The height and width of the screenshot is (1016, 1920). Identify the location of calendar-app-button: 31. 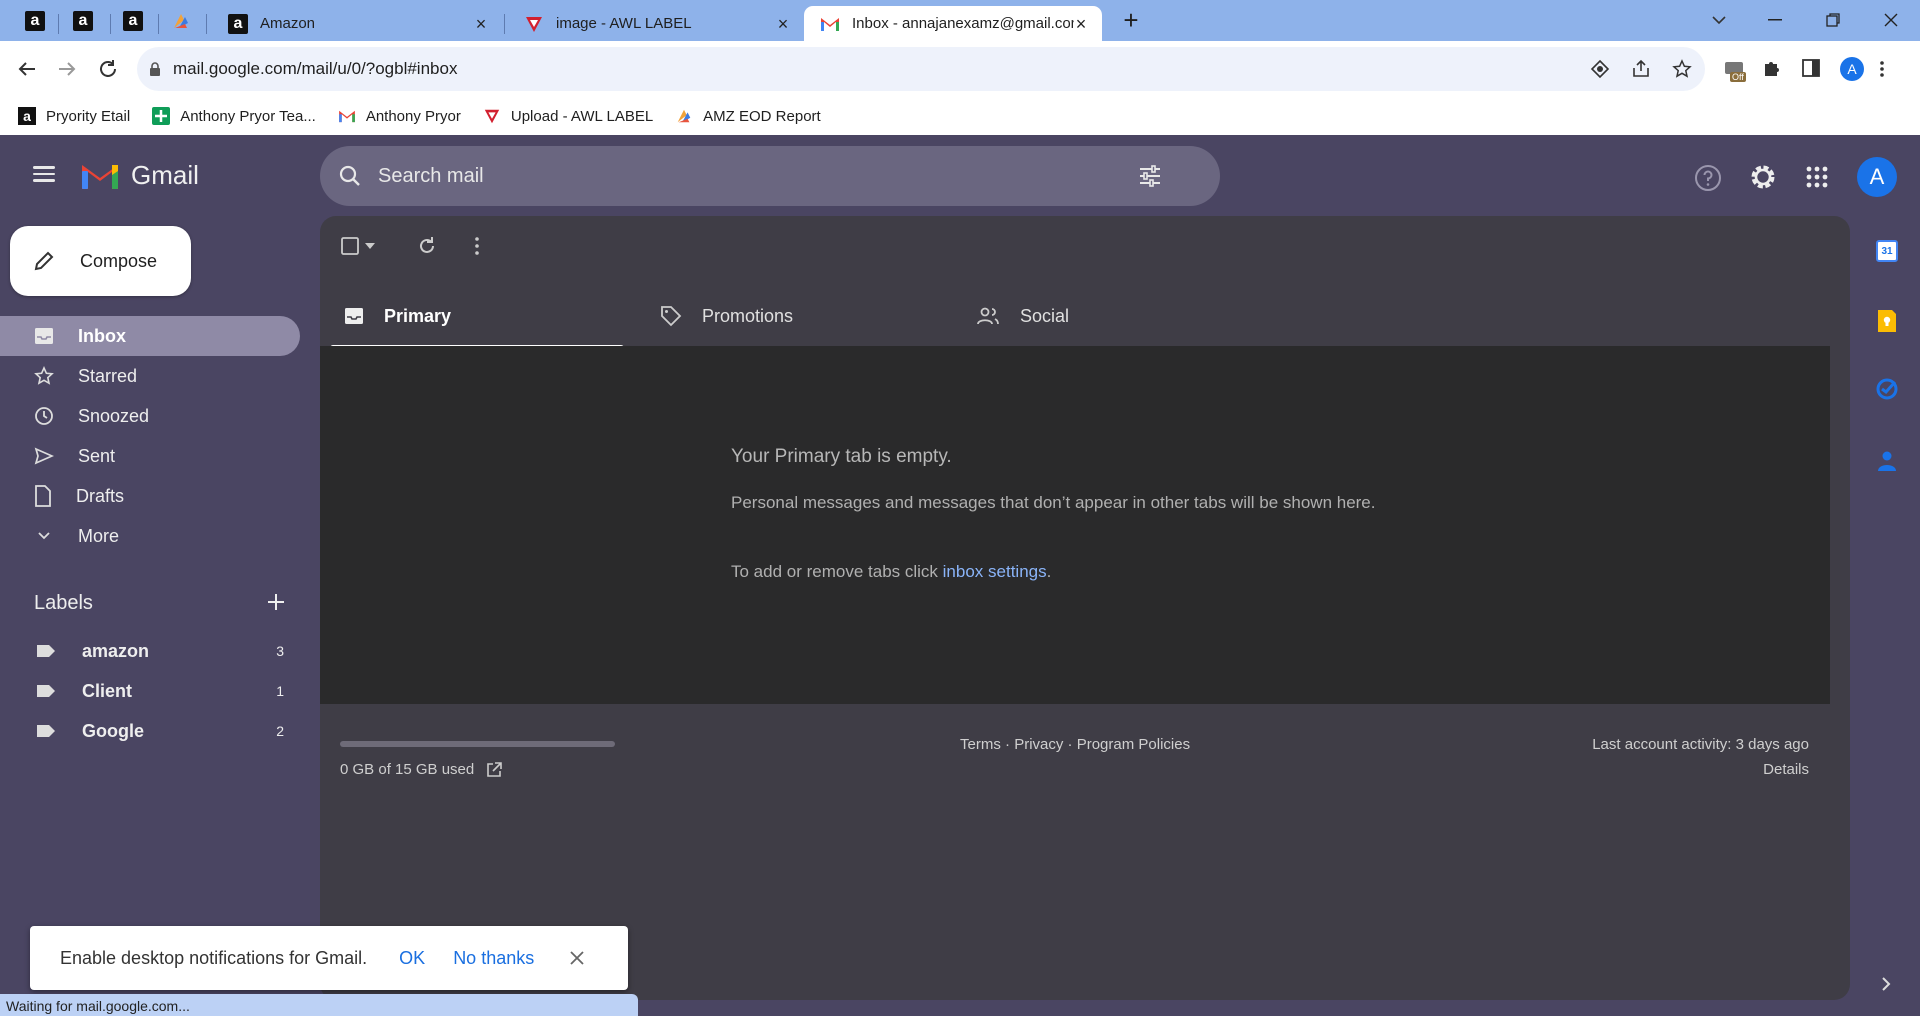
(1887, 251).